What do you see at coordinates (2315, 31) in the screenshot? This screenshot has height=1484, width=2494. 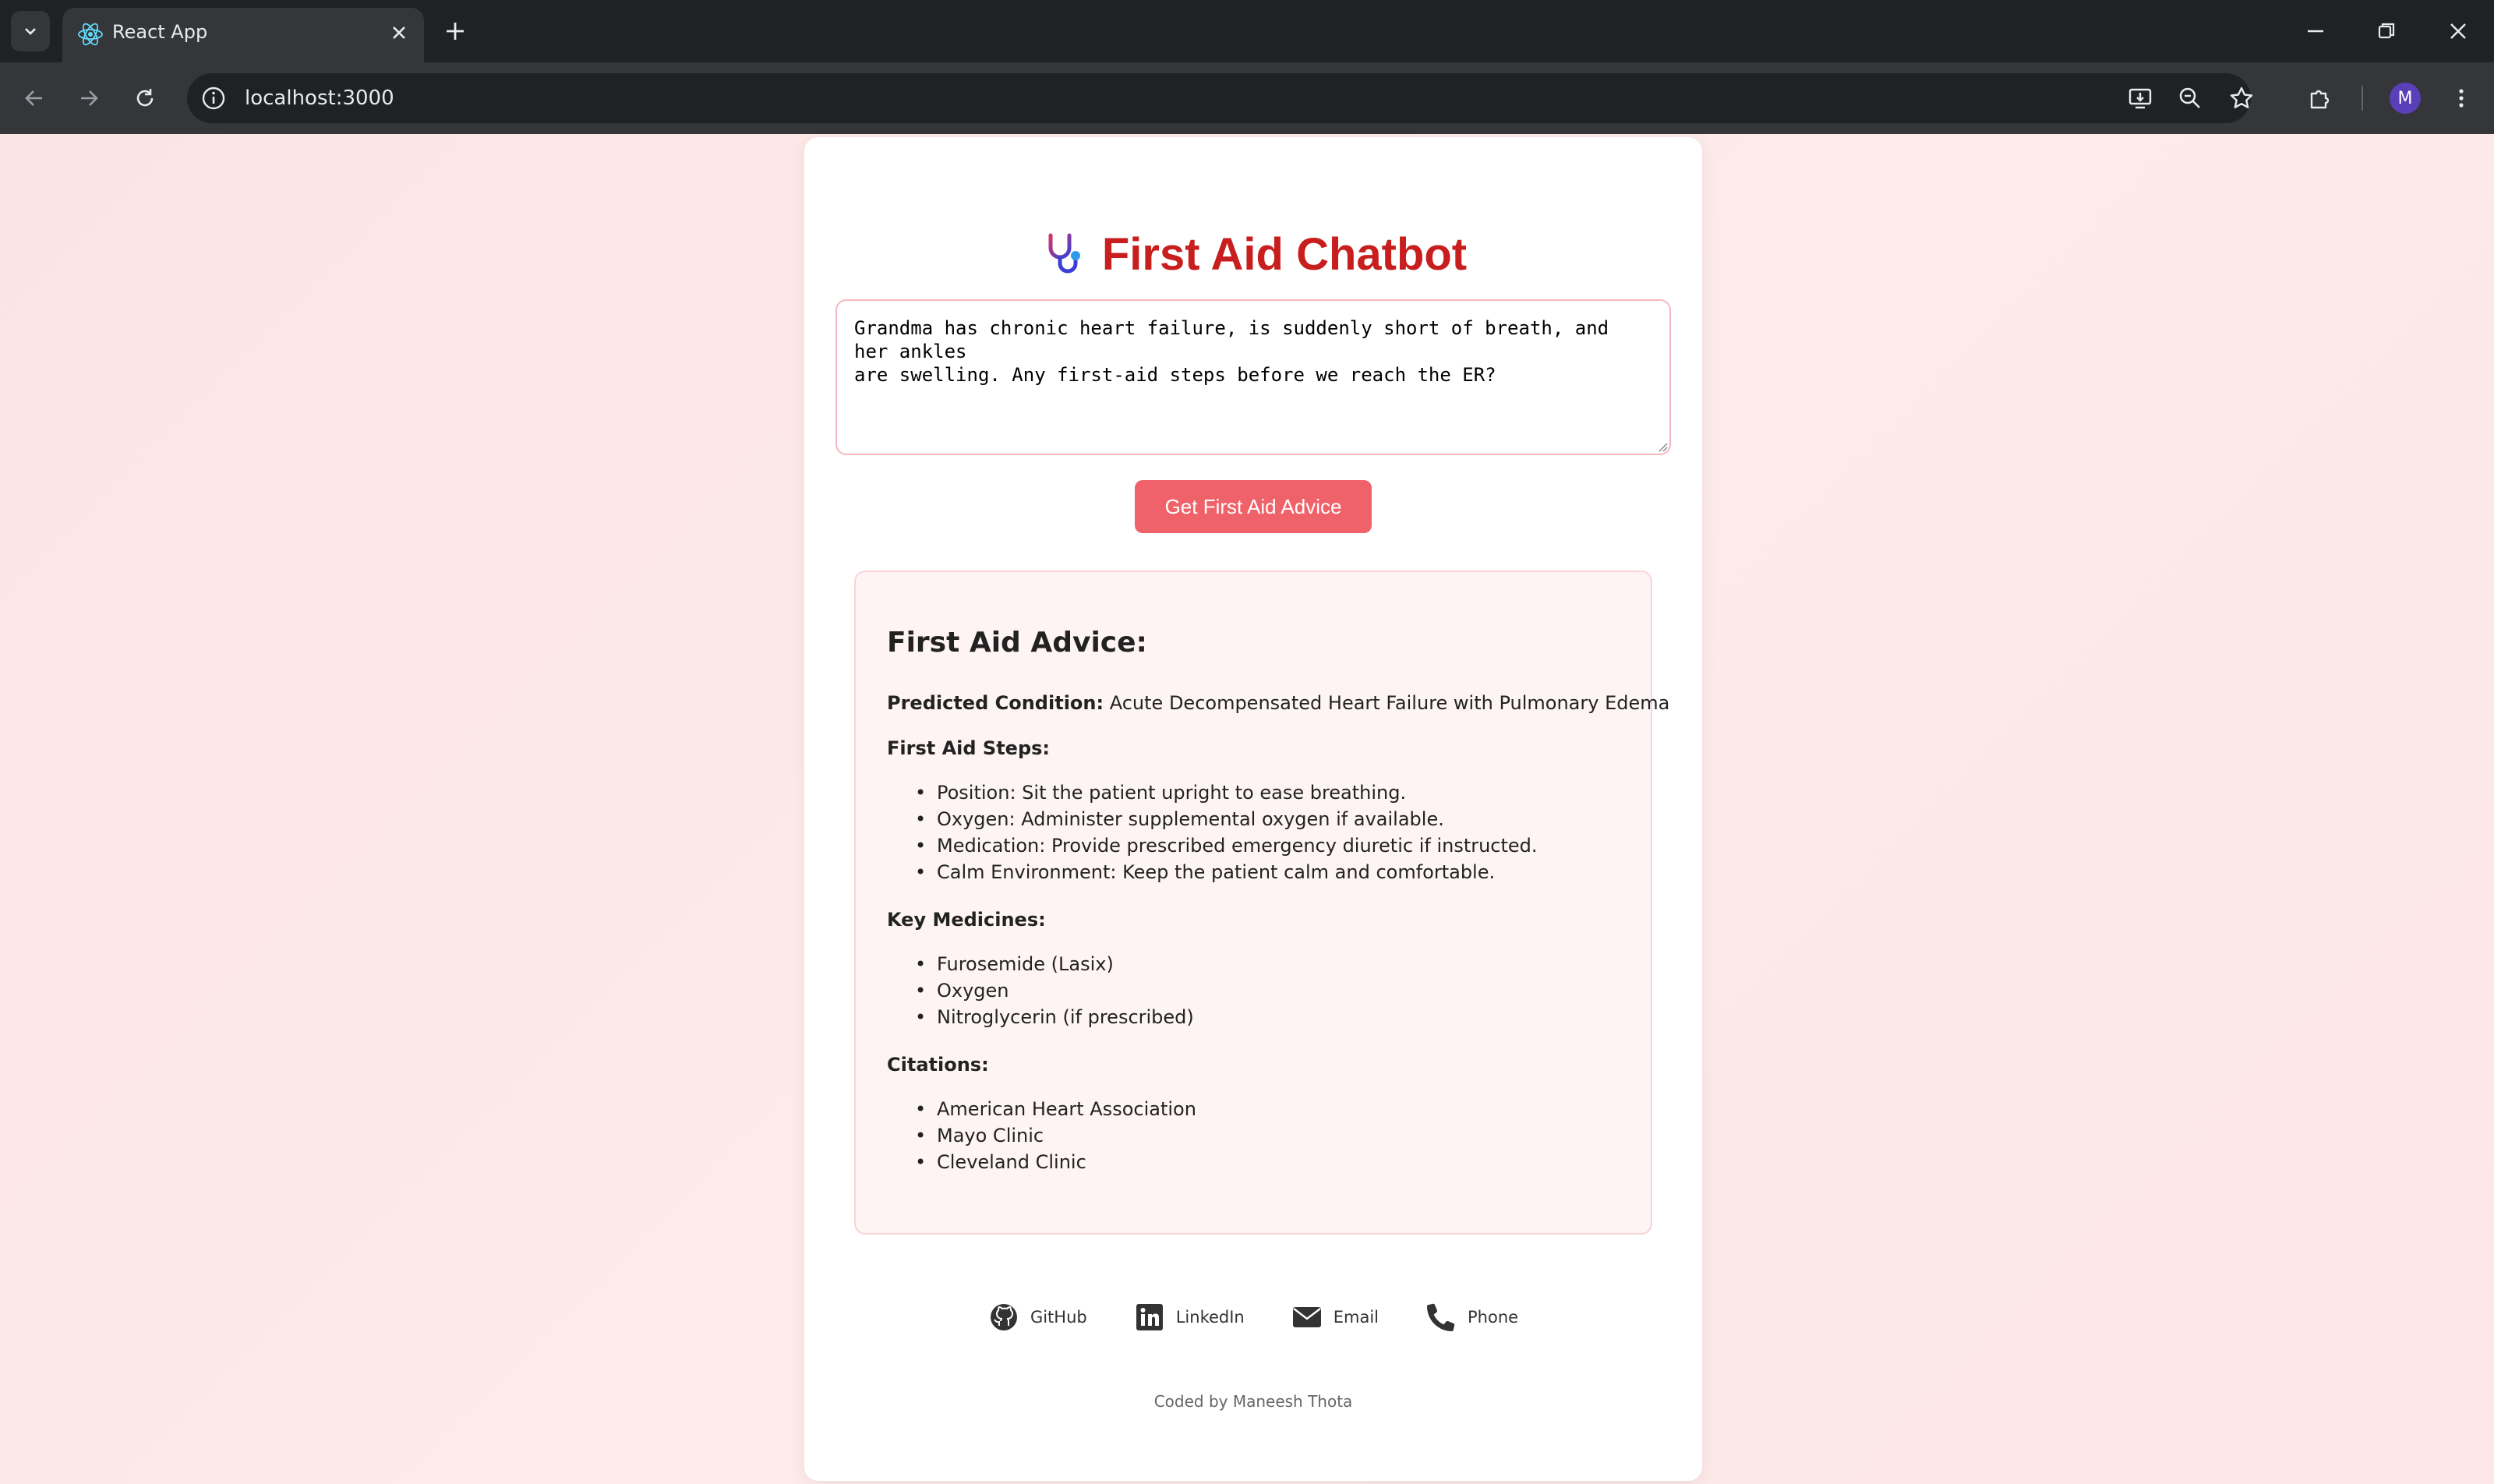 I see `minimize-window-icon` at bounding box center [2315, 31].